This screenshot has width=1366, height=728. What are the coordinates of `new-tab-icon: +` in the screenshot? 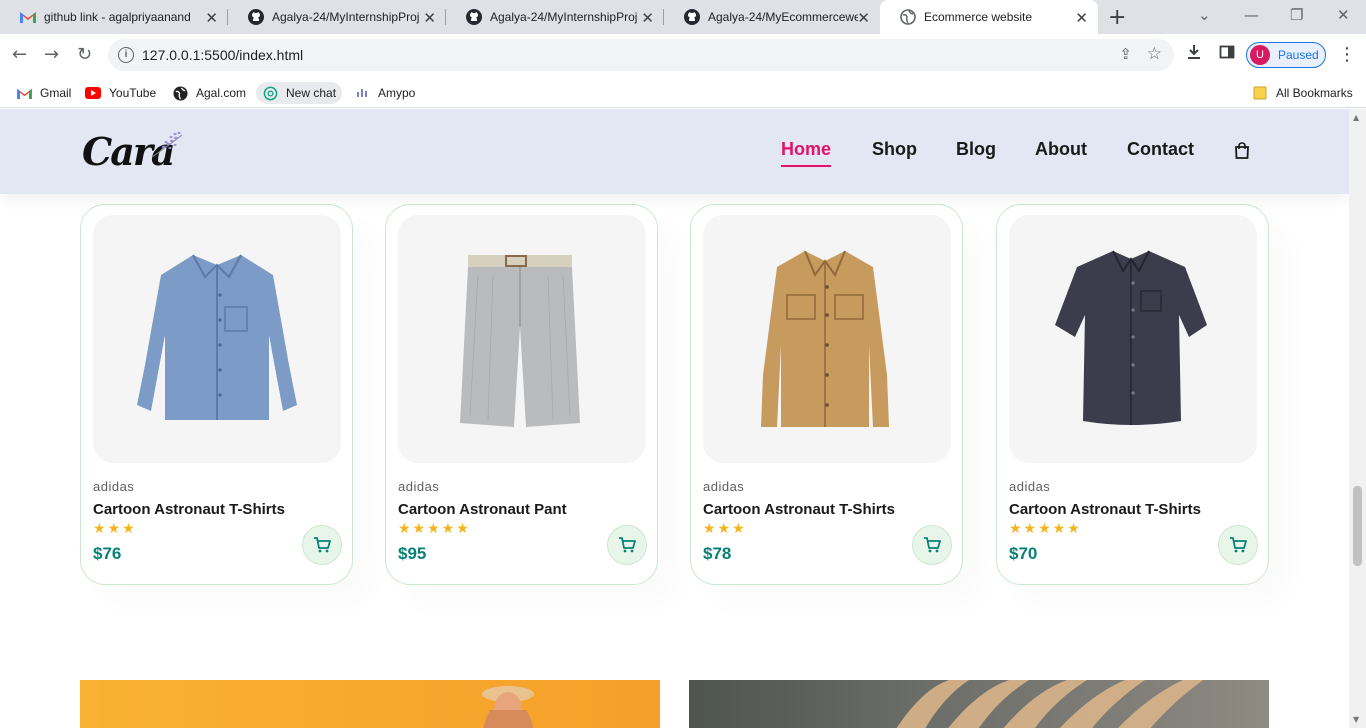 It's located at (1117, 17).